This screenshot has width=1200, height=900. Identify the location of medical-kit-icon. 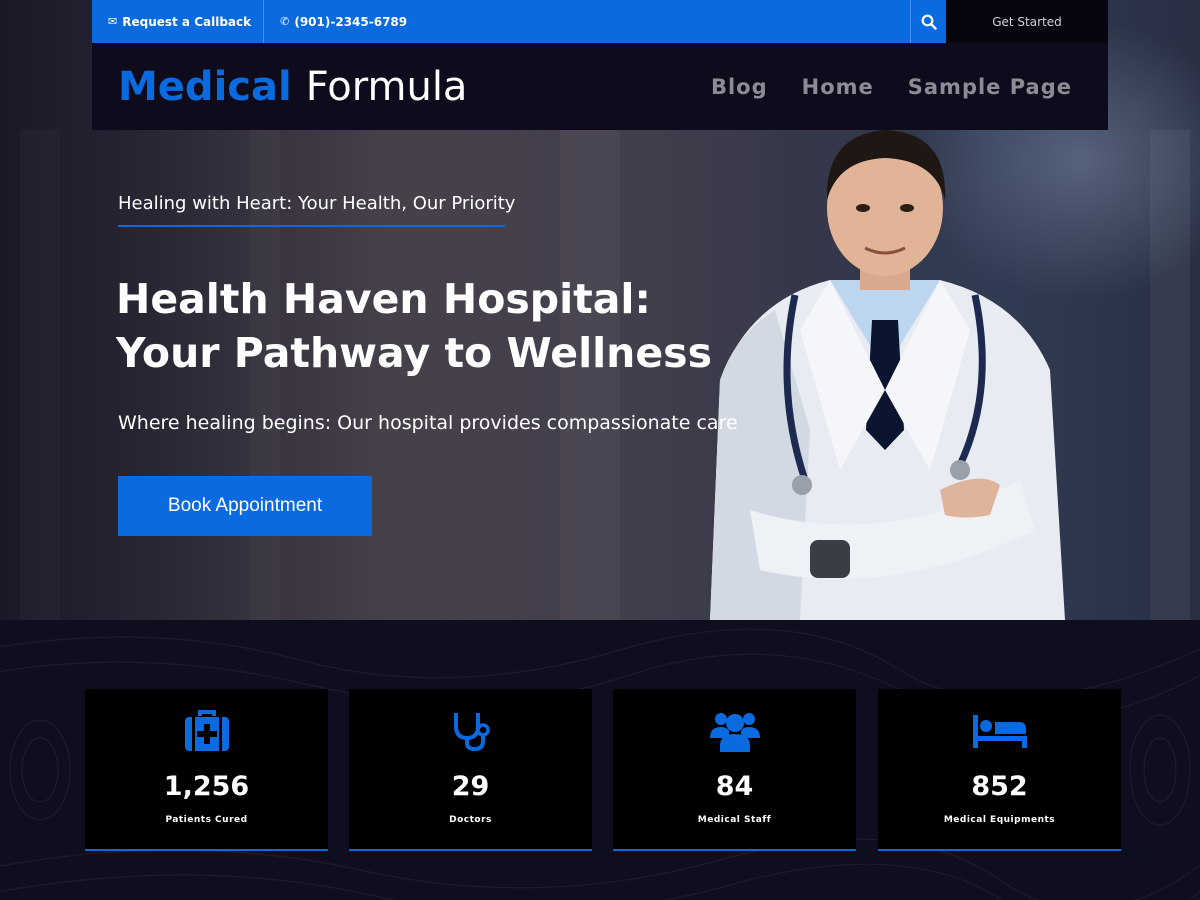
(207, 731).